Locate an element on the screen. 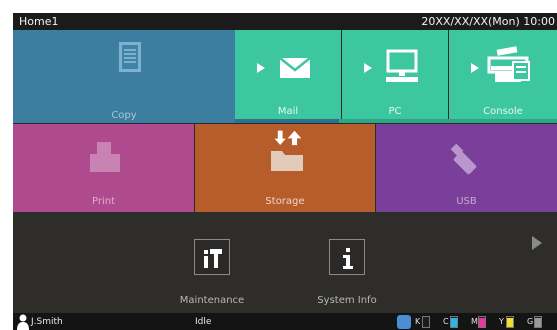  storage-icon is located at coordinates (287, 150).